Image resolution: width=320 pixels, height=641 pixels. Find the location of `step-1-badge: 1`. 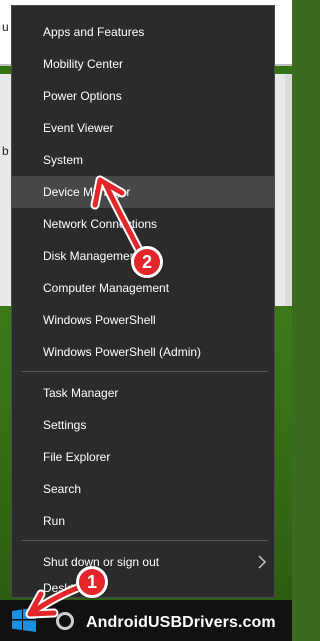

step-1-badge: 1 is located at coordinates (92, 582).